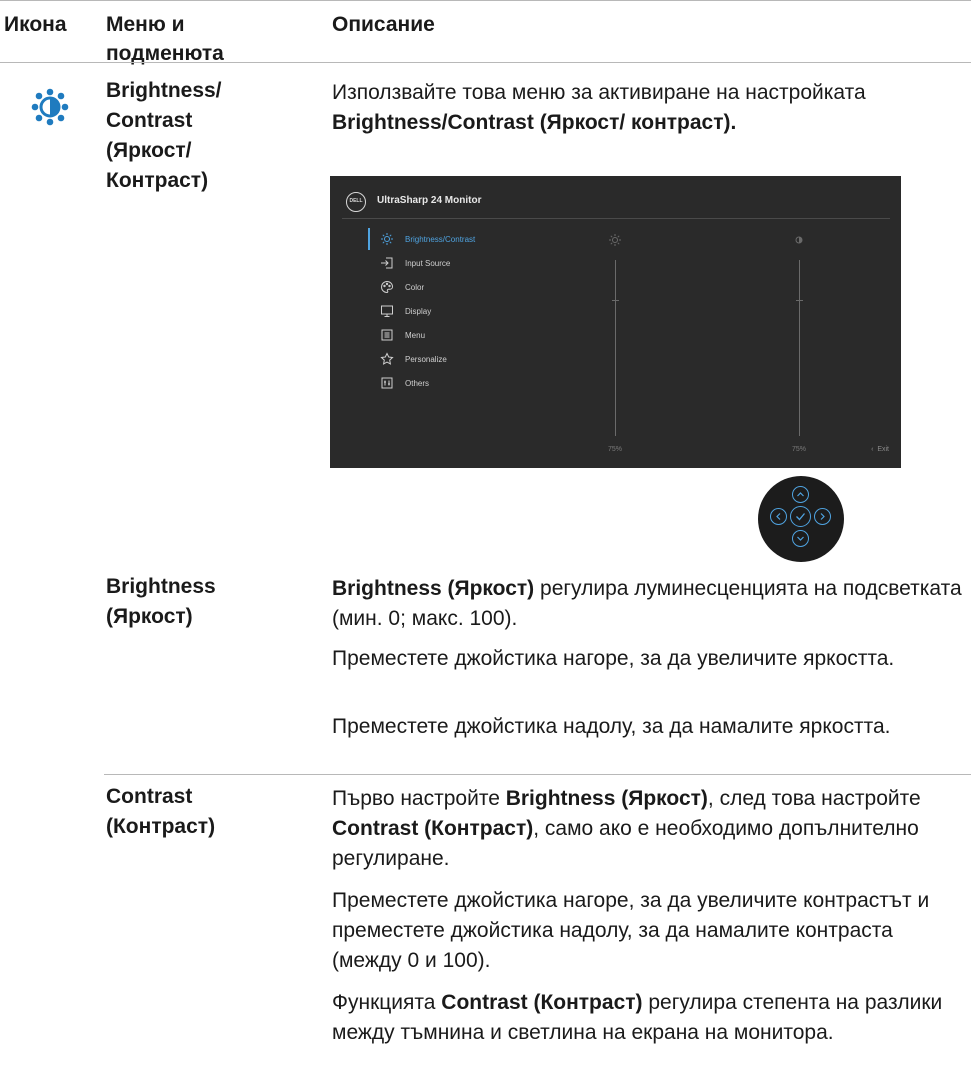 The image size is (971, 1081). I want to click on row-divider, so click(537, 774).